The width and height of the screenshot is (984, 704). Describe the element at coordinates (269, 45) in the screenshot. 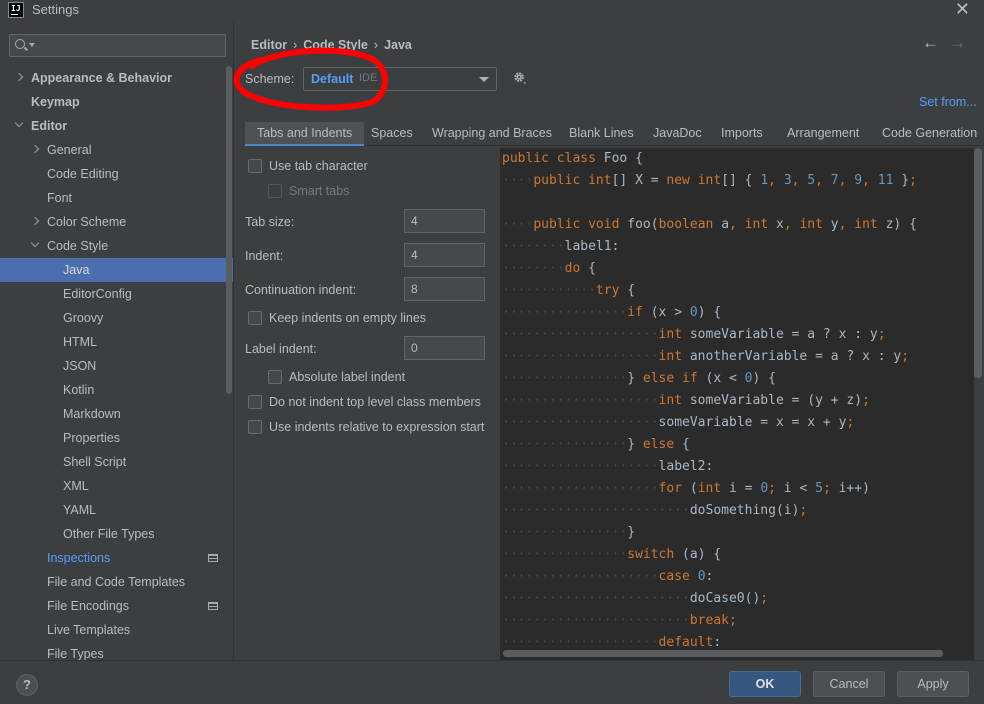

I see `breadcrumb-item: Editor` at that location.